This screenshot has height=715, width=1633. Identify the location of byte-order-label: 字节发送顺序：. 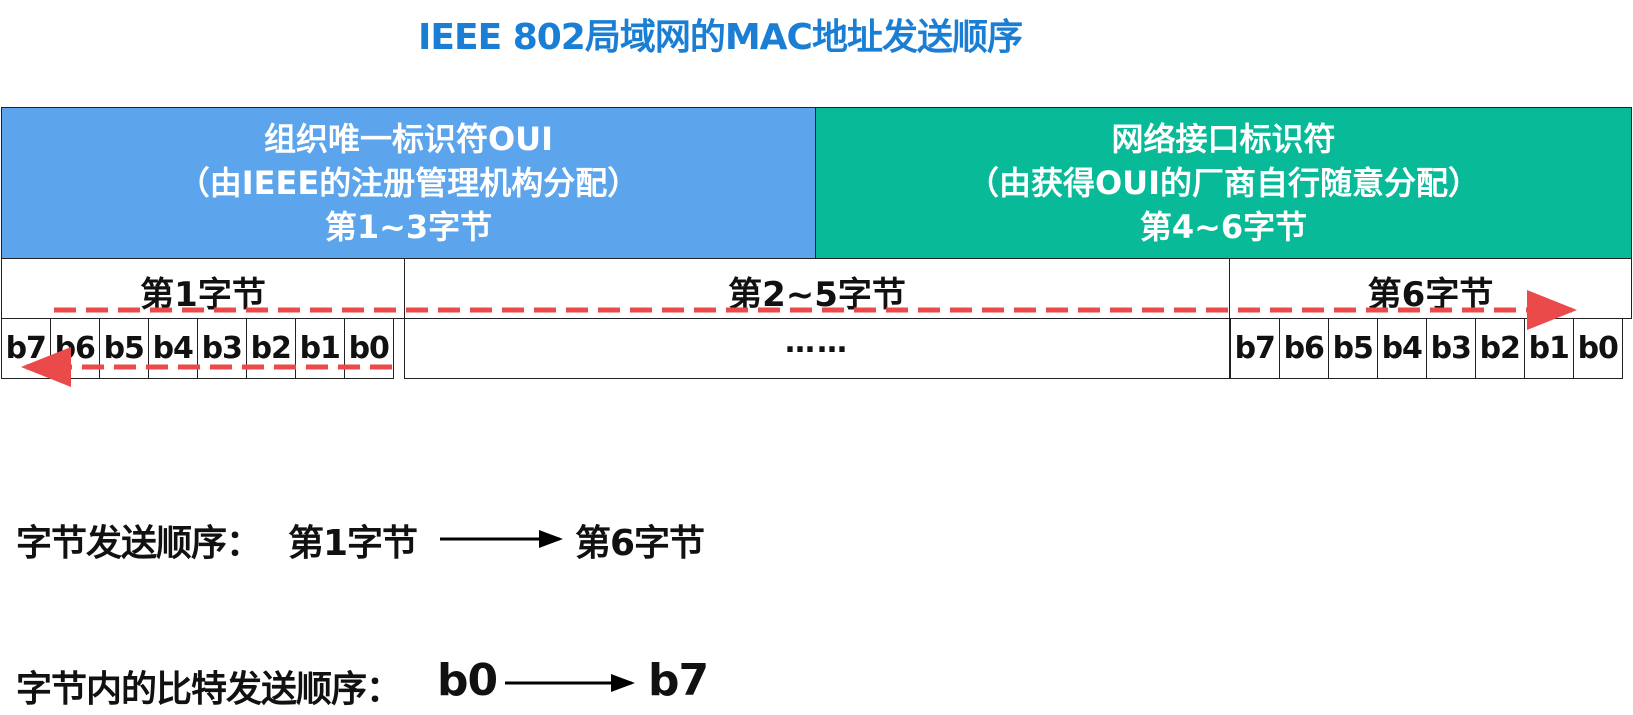
(139, 543).